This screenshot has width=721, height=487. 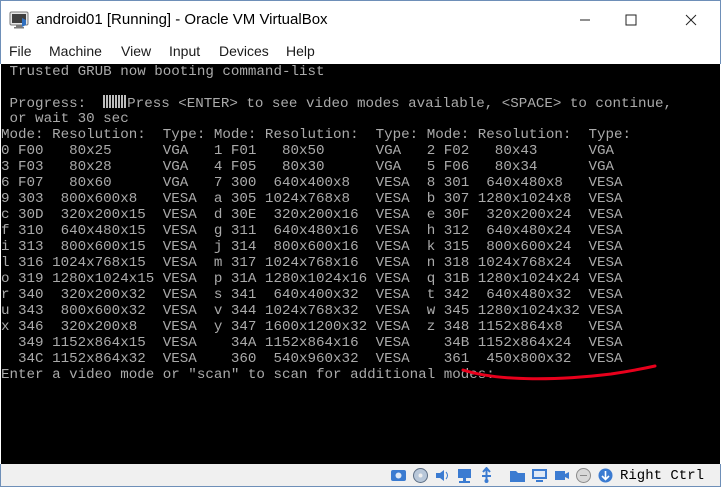 I want to click on menu-view: View, so click(x=136, y=51).